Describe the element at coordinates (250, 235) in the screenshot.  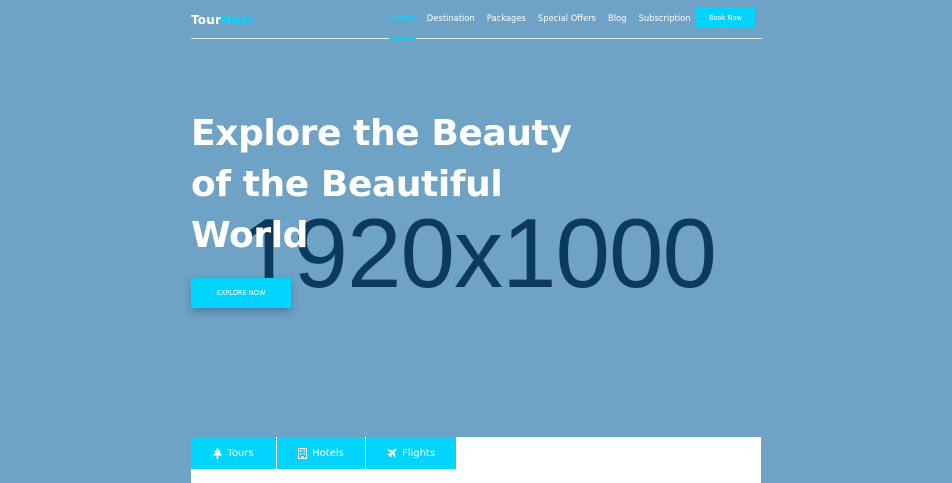
I see `hero-title-line-3: World` at that location.